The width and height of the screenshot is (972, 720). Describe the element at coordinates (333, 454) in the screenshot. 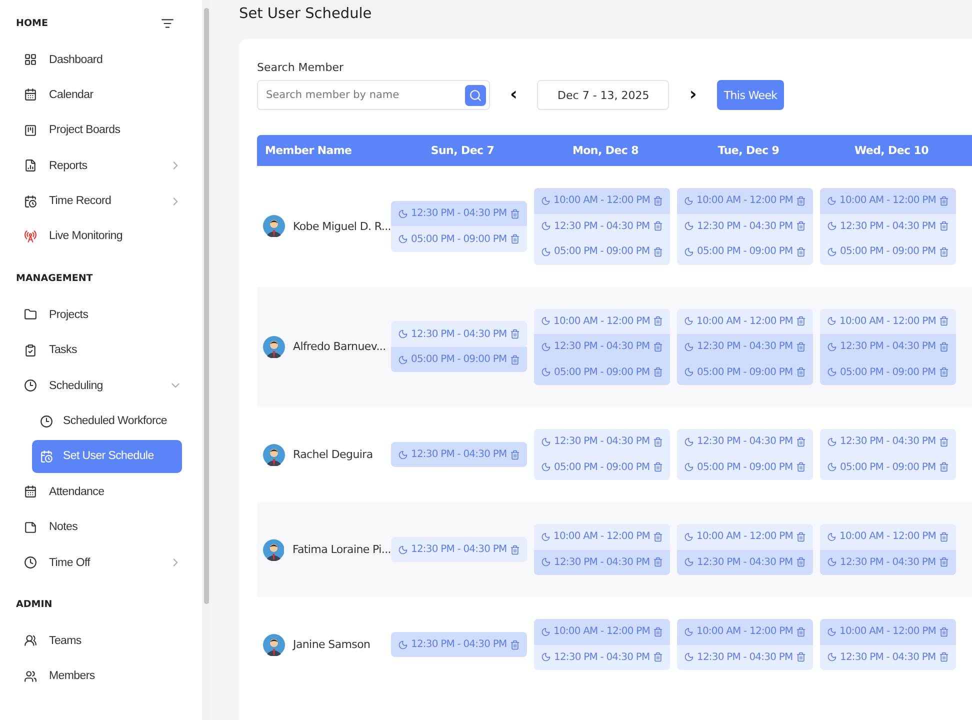

I see `member-name: Rachel Deguira` at that location.